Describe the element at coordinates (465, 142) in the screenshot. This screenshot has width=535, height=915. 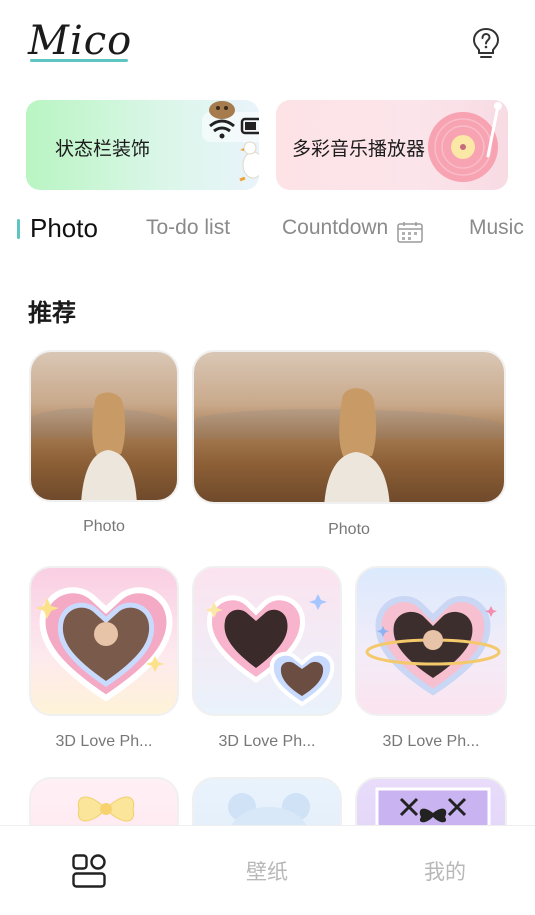
I see `vinyl-record-icon` at that location.